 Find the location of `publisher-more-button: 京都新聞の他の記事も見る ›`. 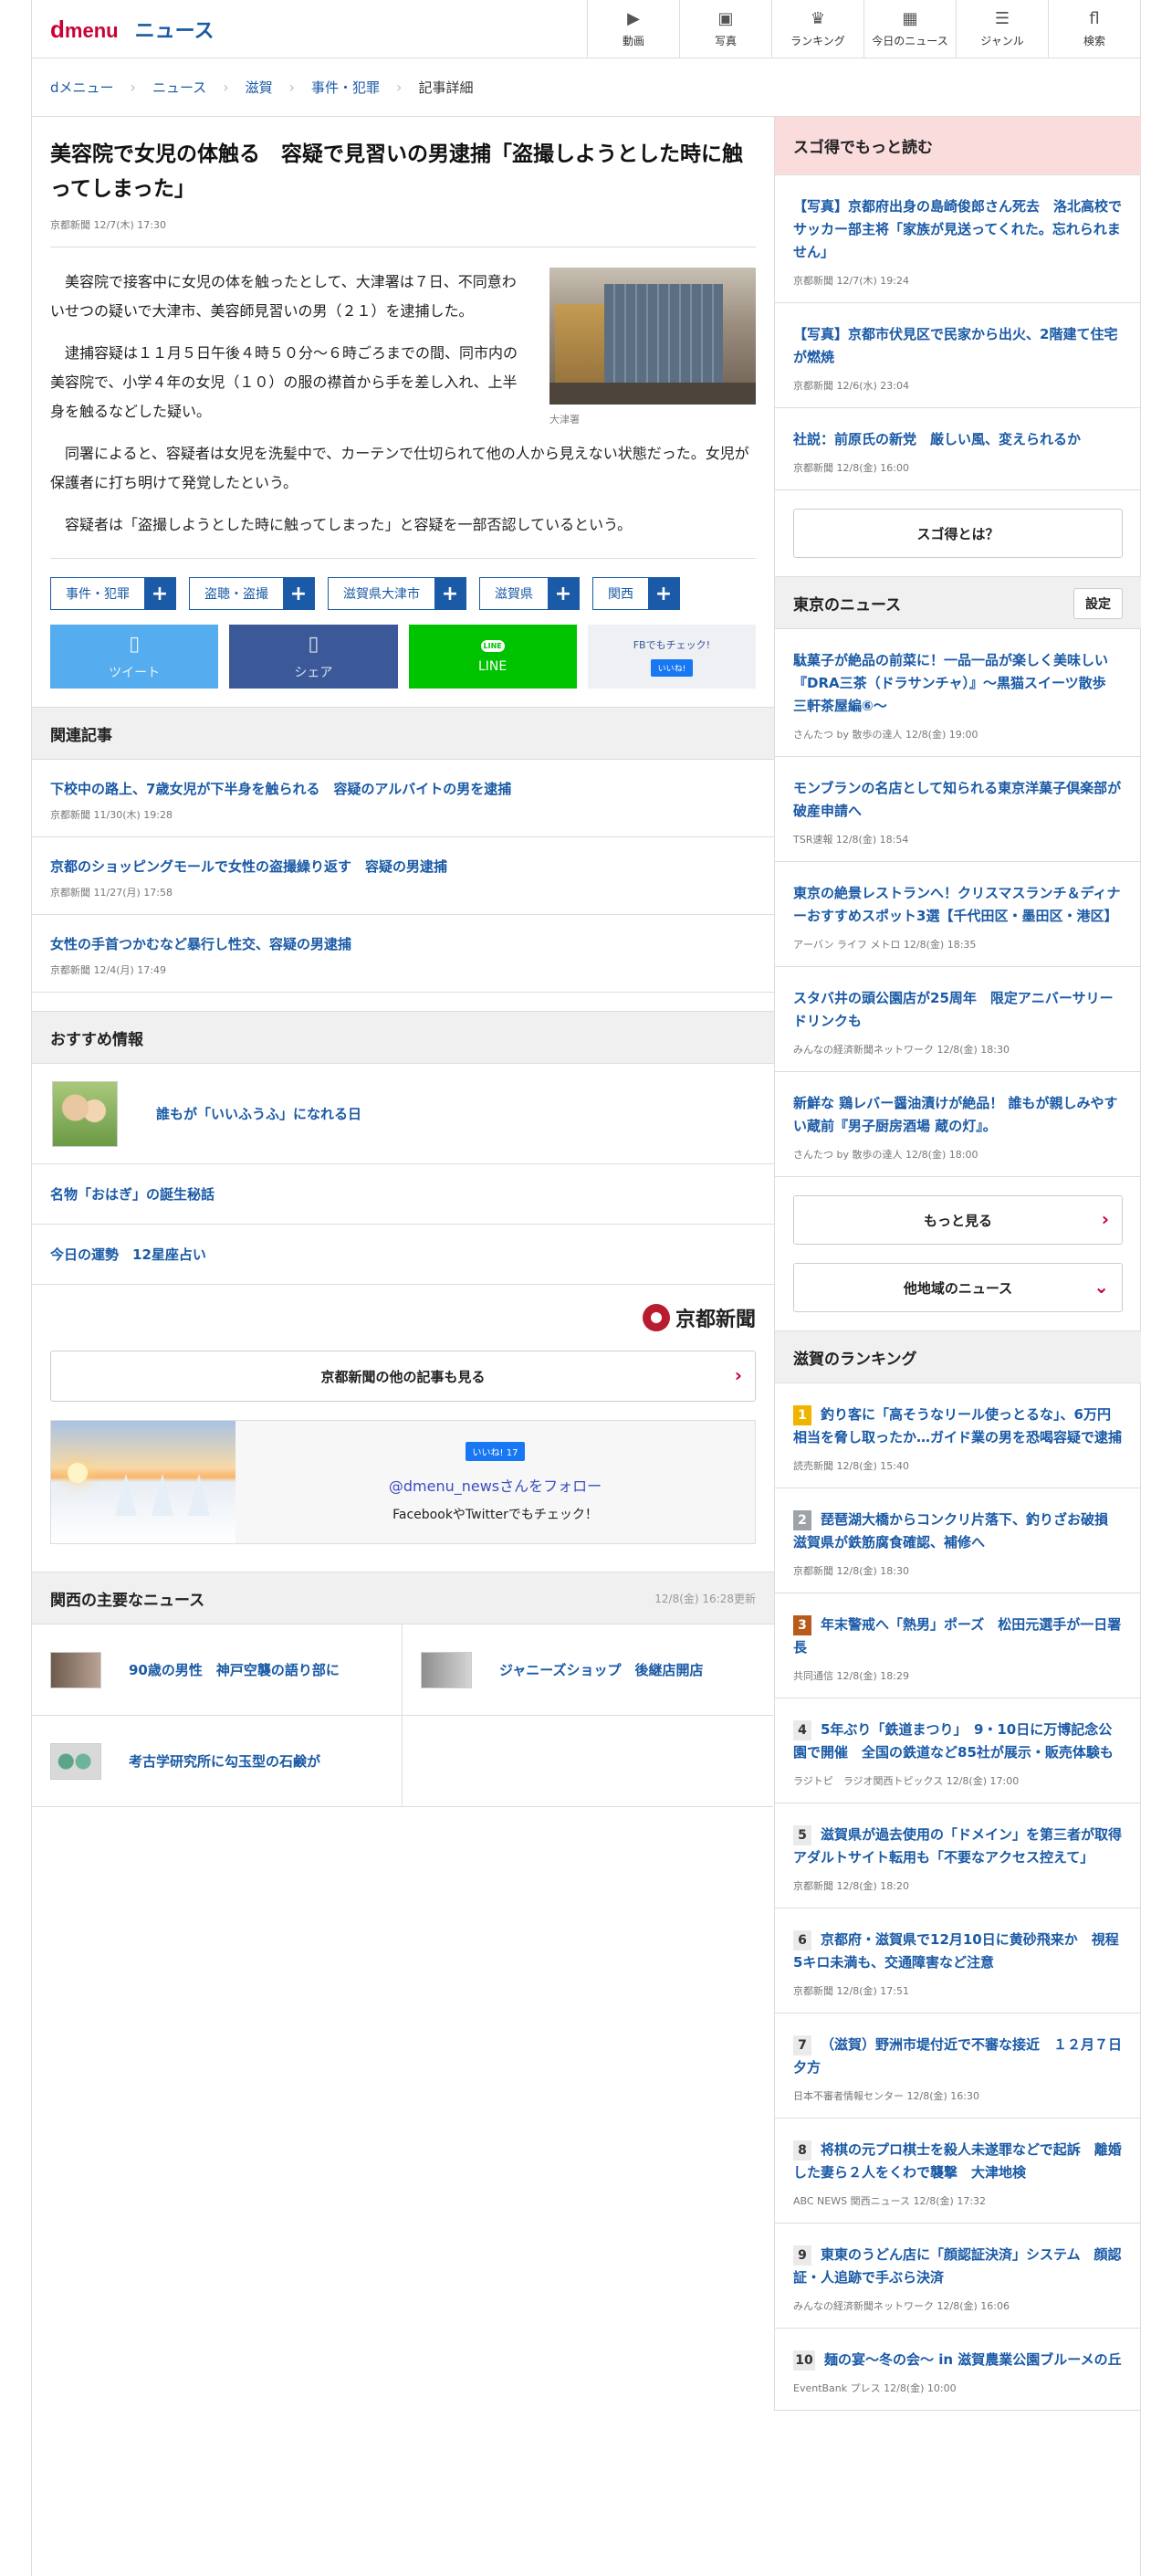

publisher-more-button: 京都新聞の他の記事も見る › is located at coordinates (403, 1376).